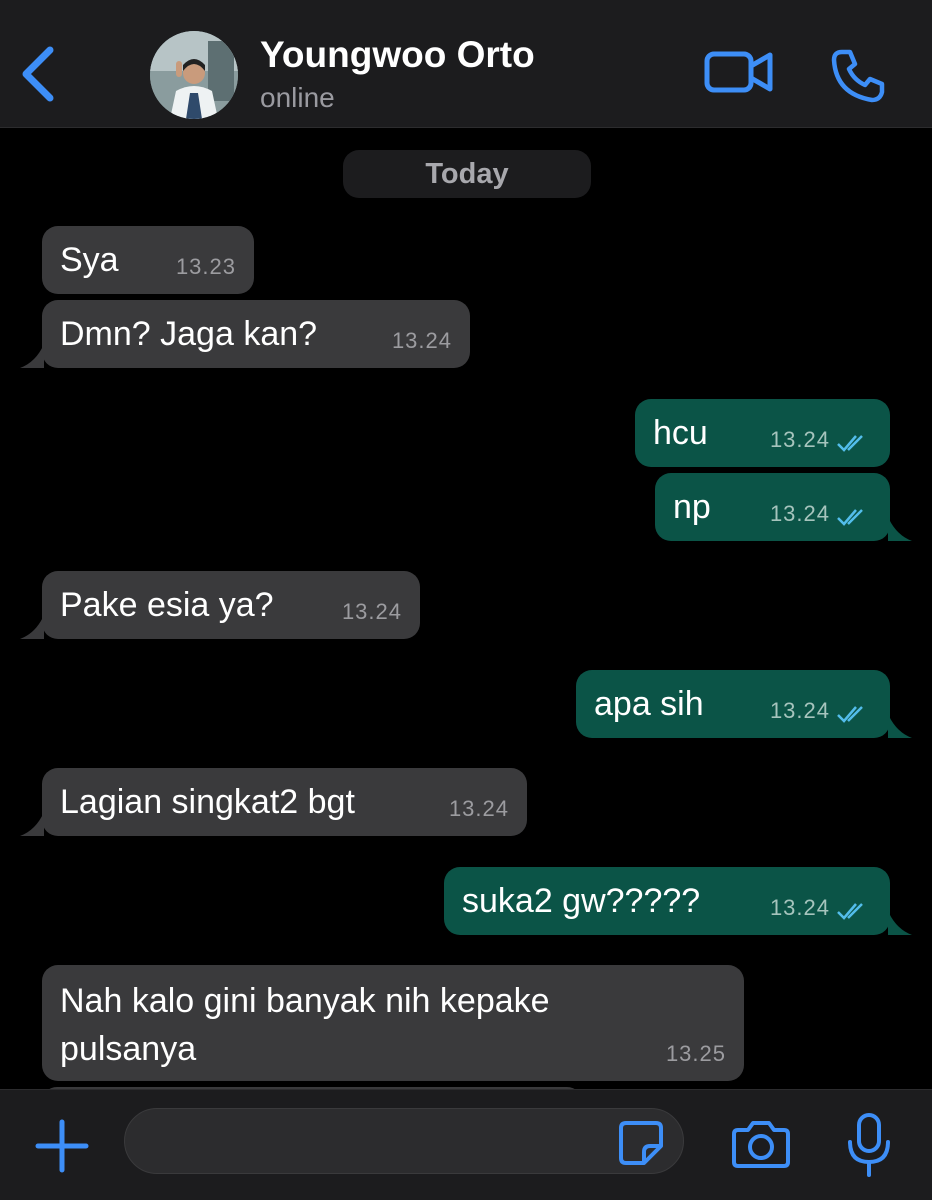  I want to click on contact-status: online, so click(297, 97).